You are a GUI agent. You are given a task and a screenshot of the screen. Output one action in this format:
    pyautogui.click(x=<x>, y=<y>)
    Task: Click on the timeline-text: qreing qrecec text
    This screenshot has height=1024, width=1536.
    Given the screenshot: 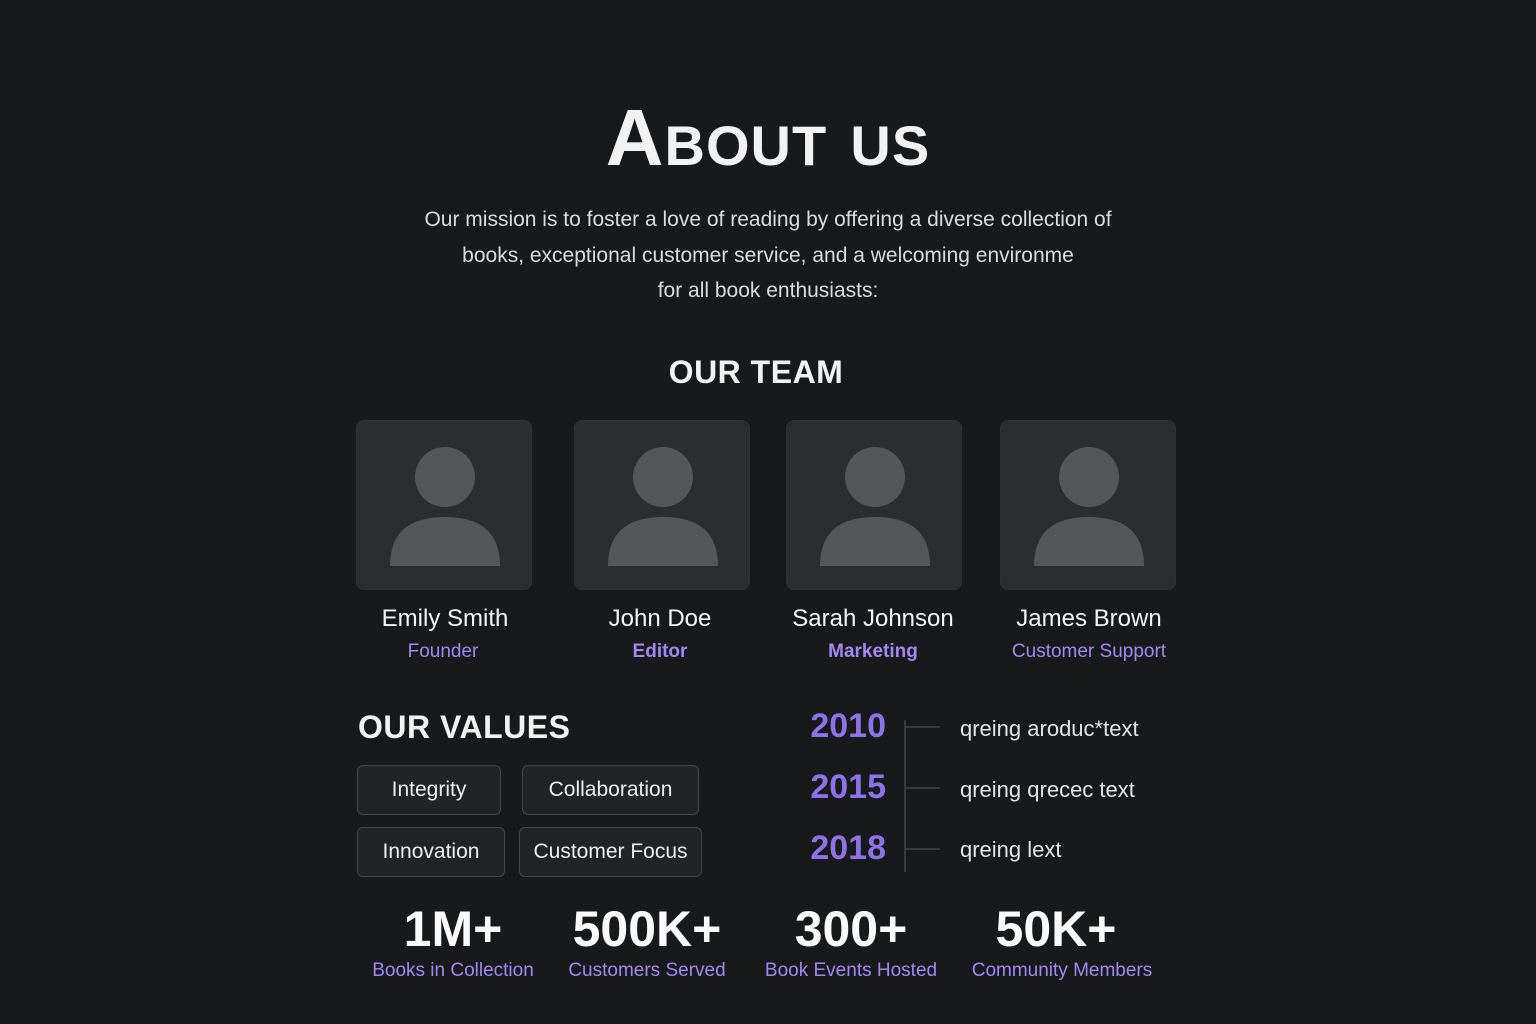 What is the action you would take?
    pyautogui.click(x=1047, y=789)
    